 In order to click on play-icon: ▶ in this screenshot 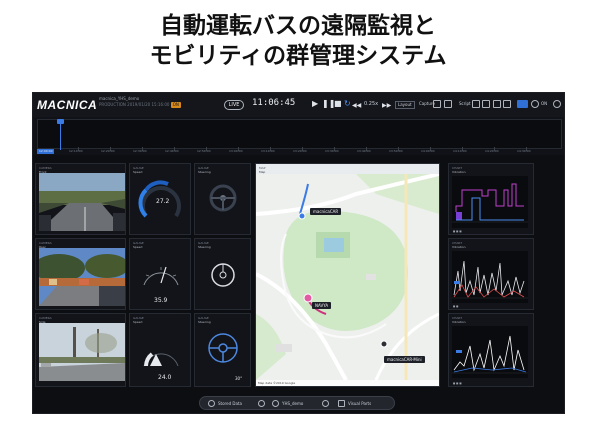, I will do `click(315, 104)`.